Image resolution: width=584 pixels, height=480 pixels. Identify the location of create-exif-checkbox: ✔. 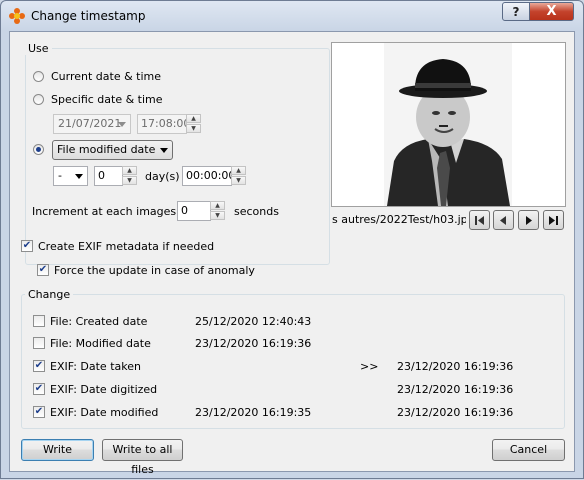
(27, 246).